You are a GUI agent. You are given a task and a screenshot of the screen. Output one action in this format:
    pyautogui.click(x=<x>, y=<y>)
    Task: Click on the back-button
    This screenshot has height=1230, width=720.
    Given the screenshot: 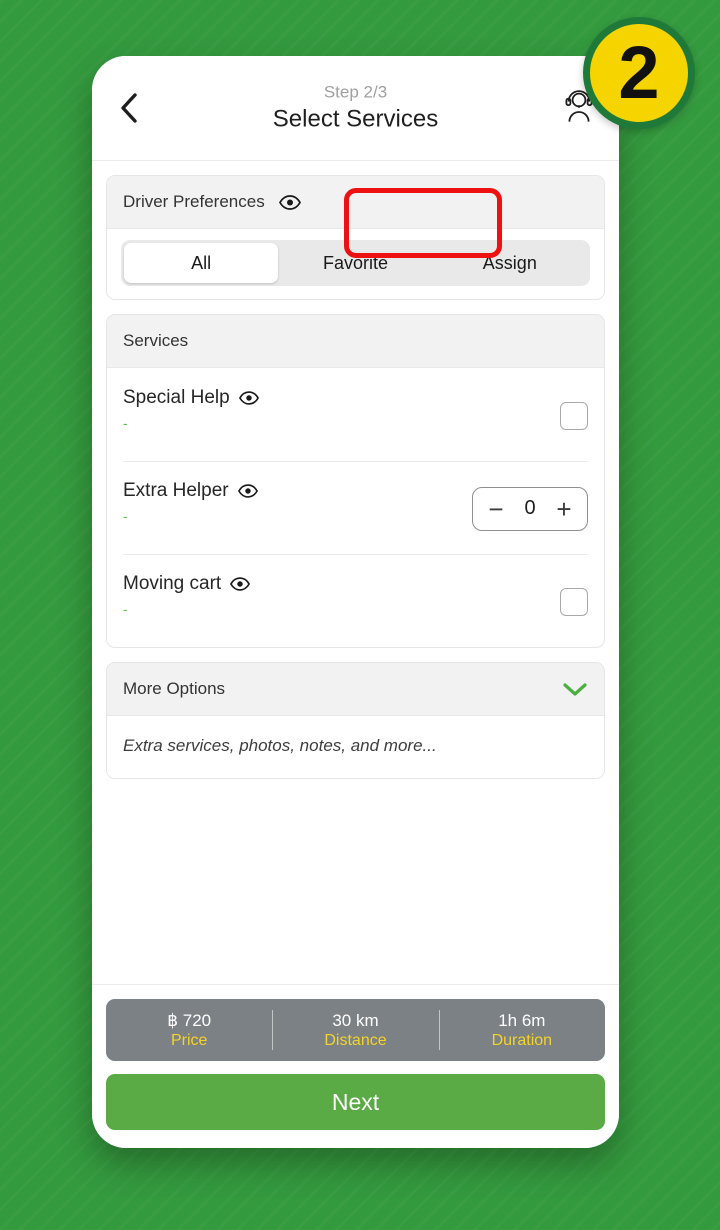 What is the action you would take?
    pyautogui.click(x=129, y=108)
    